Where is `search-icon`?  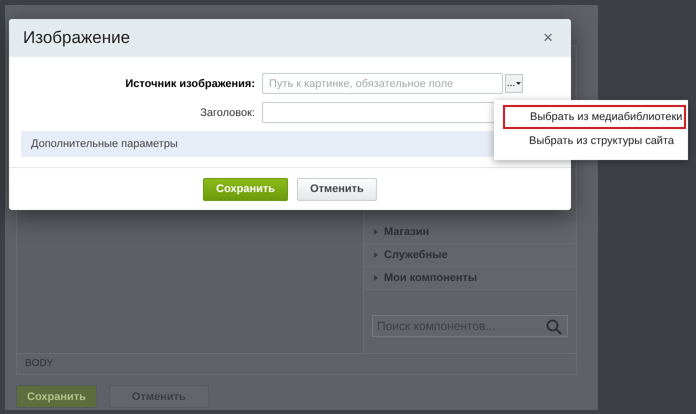
search-icon is located at coordinates (554, 327).